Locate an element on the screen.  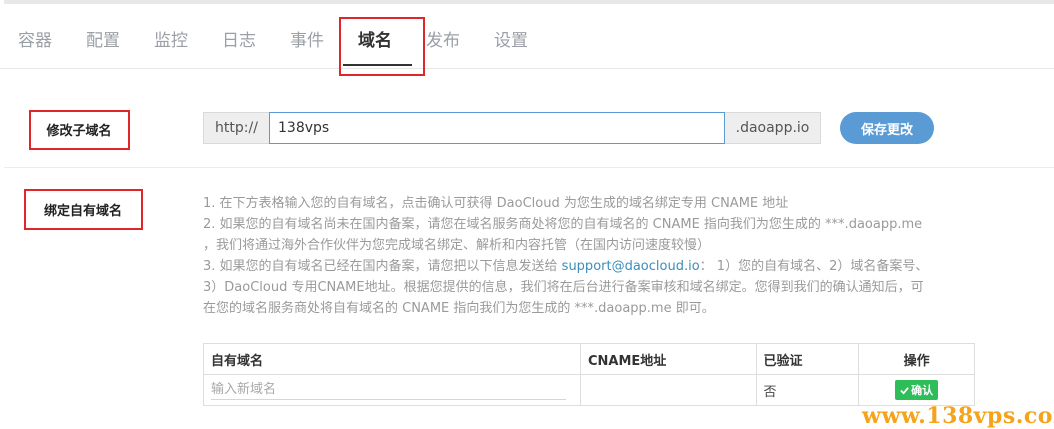
tab-settings: 设置 is located at coordinates (511, 41).